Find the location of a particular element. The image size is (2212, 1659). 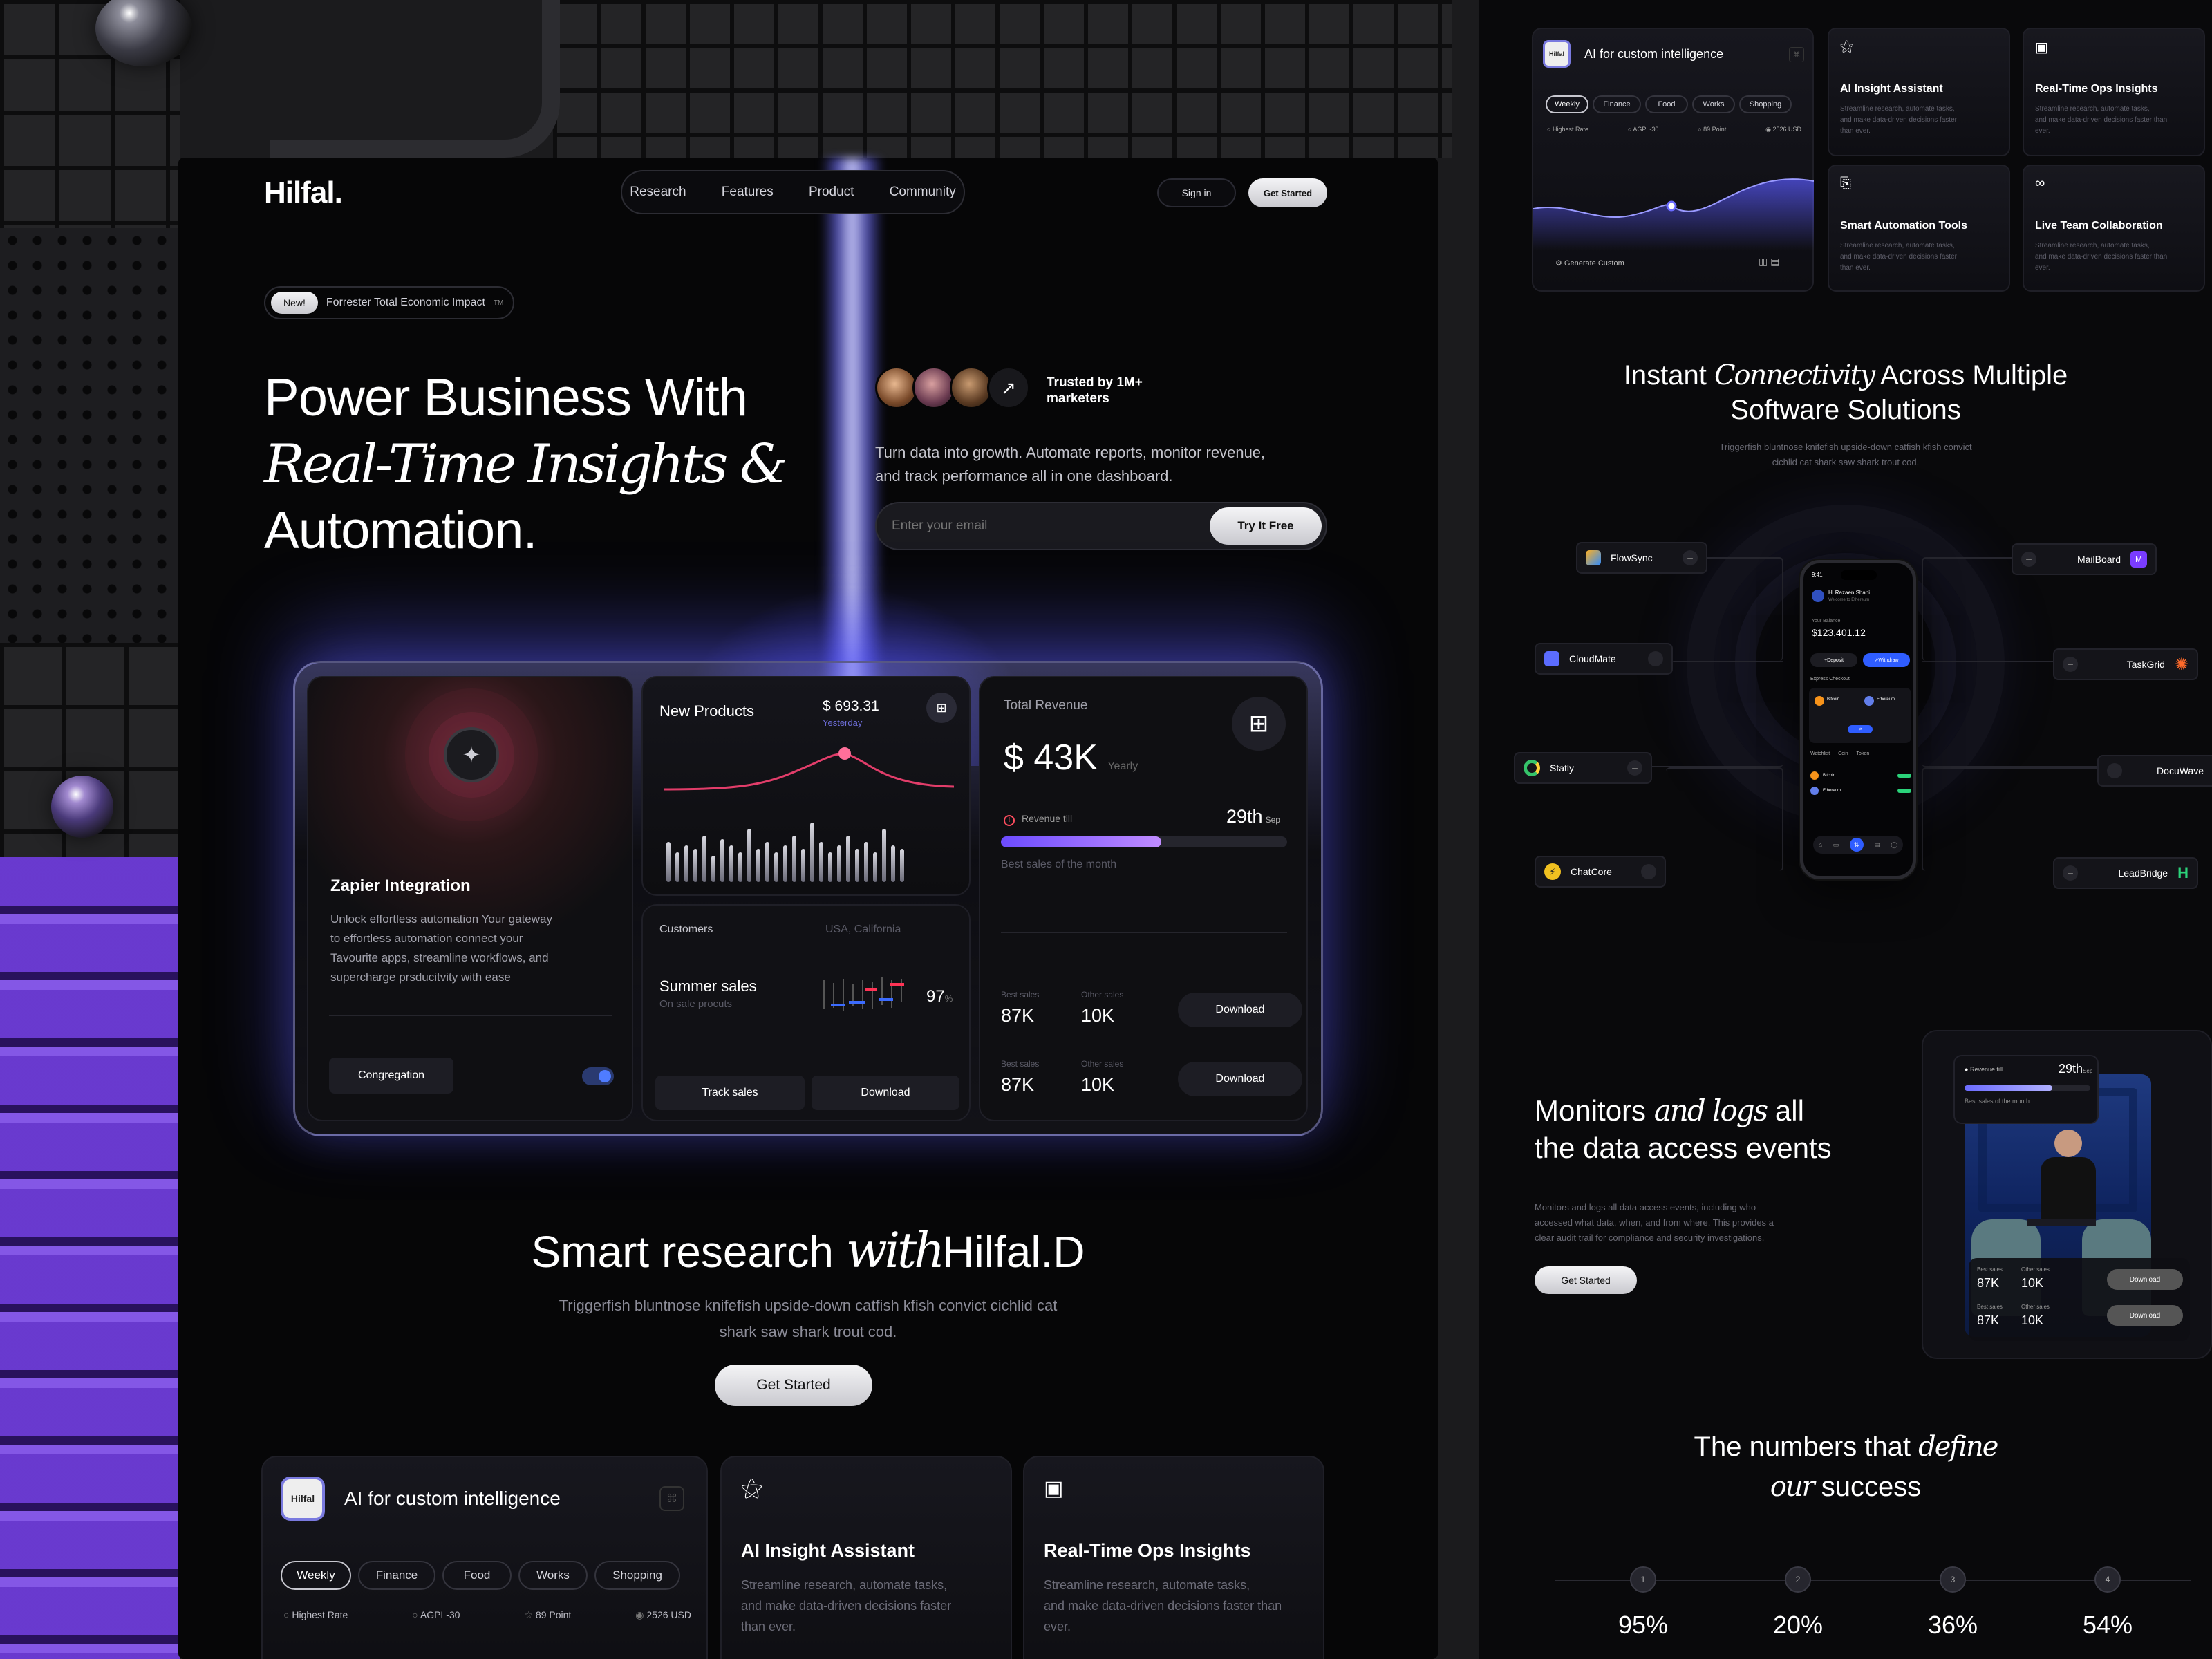

tag-works: Works is located at coordinates (553, 1576).